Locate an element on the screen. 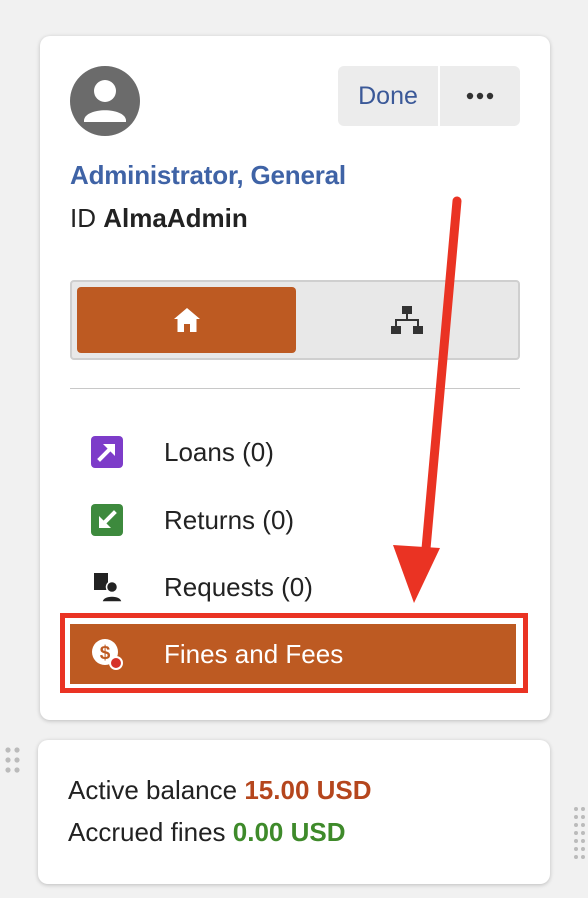 The image size is (588, 898). menu-item-requests: Requests (0) is located at coordinates (293, 587).